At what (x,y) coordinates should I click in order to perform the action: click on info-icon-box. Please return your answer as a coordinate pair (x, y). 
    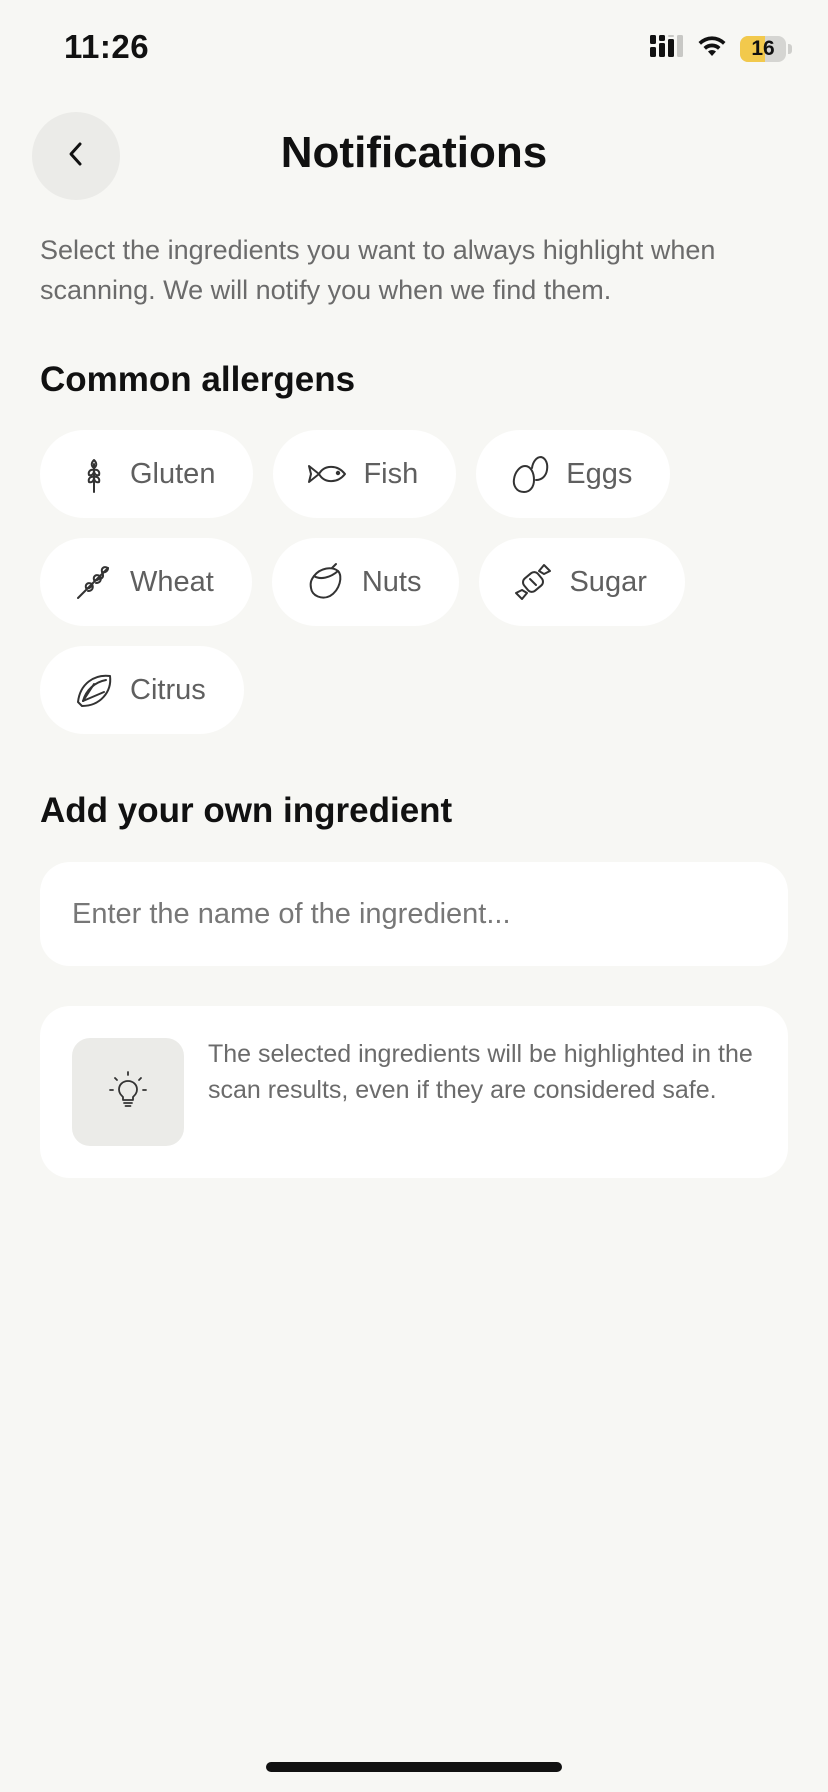
    Looking at the image, I should click on (128, 1092).